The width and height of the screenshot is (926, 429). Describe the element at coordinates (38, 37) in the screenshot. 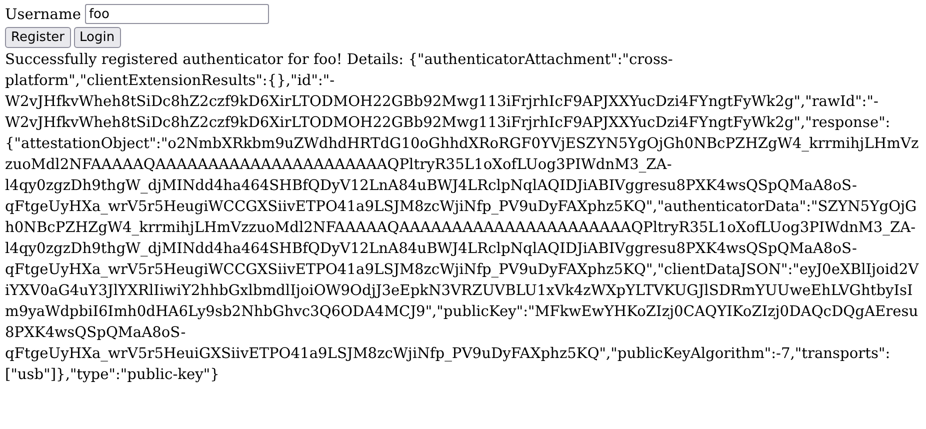

I see `action-button: Register` at that location.